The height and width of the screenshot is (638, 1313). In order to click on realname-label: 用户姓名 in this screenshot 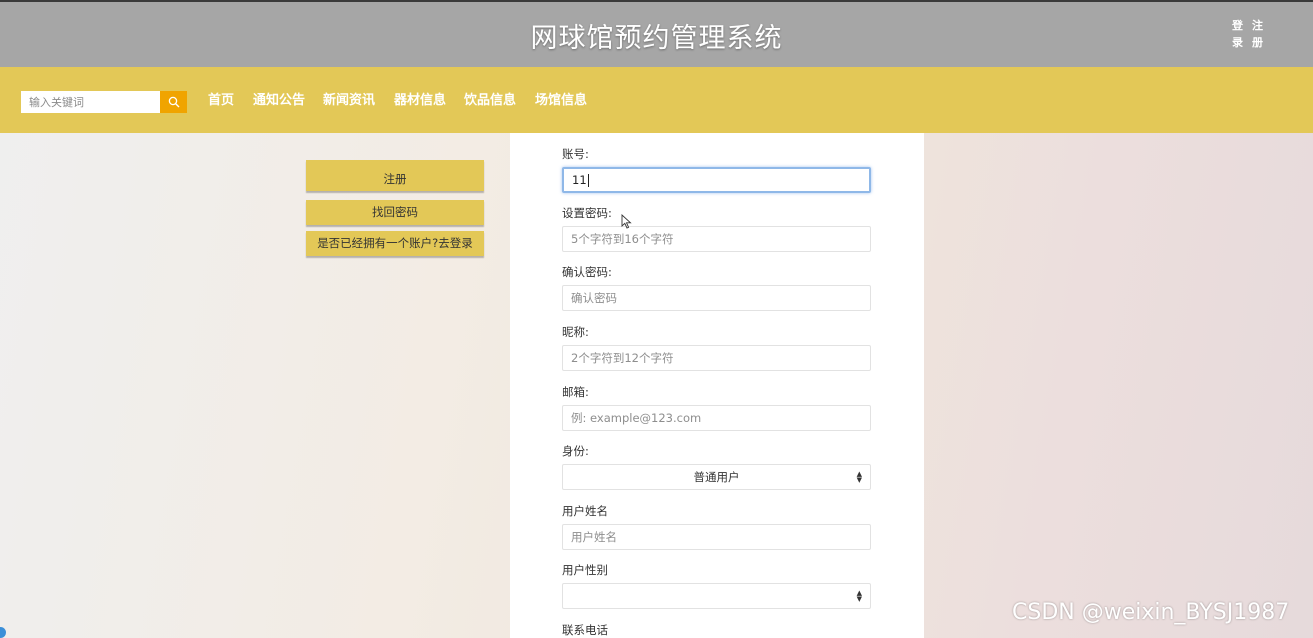, I will do `click(585, 511)`.